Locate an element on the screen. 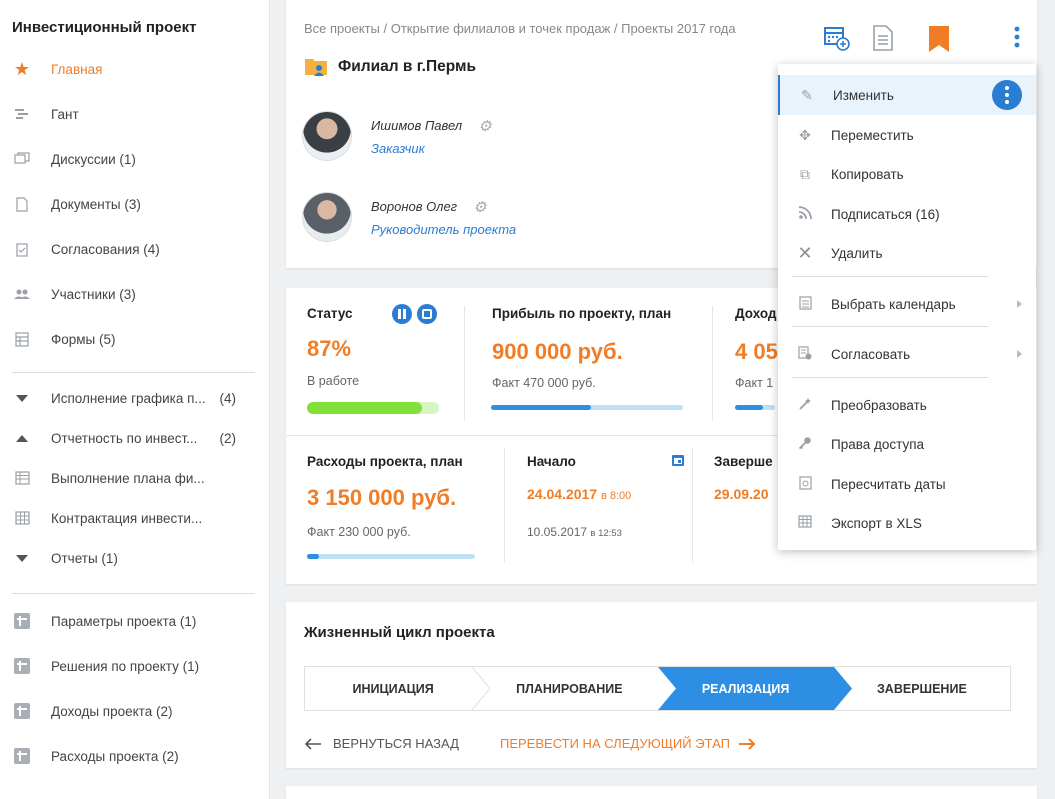  person-manager: Воронов Олег ⚙ Руководитель проекта is located at coordinates (409, 217).